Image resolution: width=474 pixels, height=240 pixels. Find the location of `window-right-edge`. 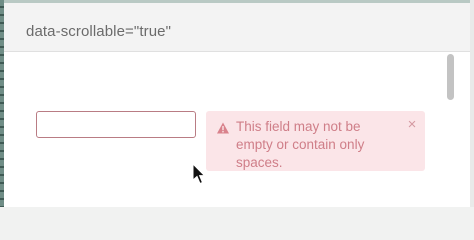

window-right-edge is located at coordinates (472, 103).